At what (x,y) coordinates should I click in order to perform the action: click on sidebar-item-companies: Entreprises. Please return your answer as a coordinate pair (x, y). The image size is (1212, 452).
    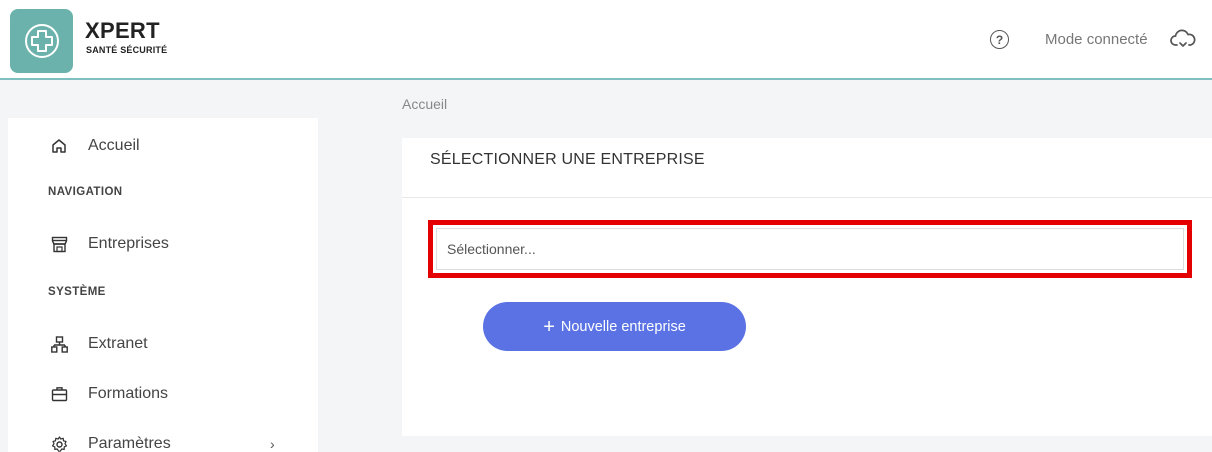
    Looking at the image, I should click on (163, 244).